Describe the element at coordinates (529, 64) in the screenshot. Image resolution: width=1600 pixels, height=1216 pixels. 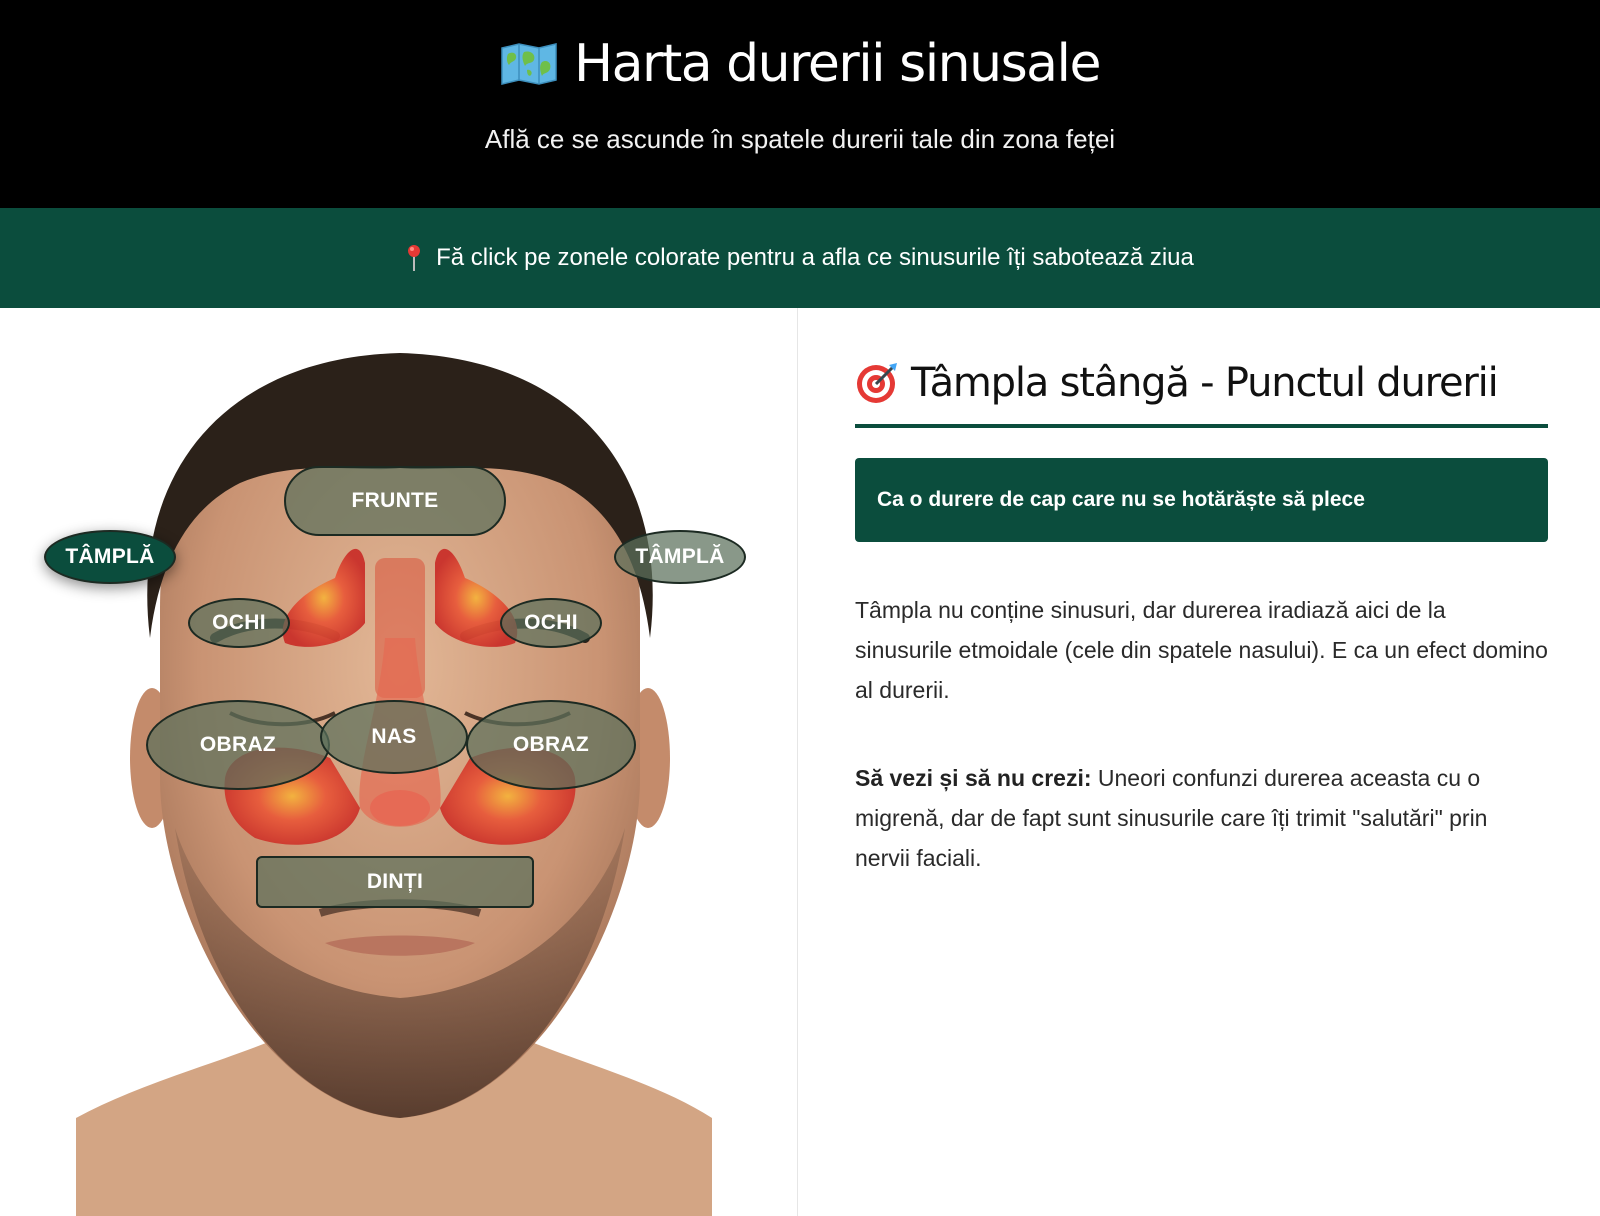
I see `world-map-icon` at that location.